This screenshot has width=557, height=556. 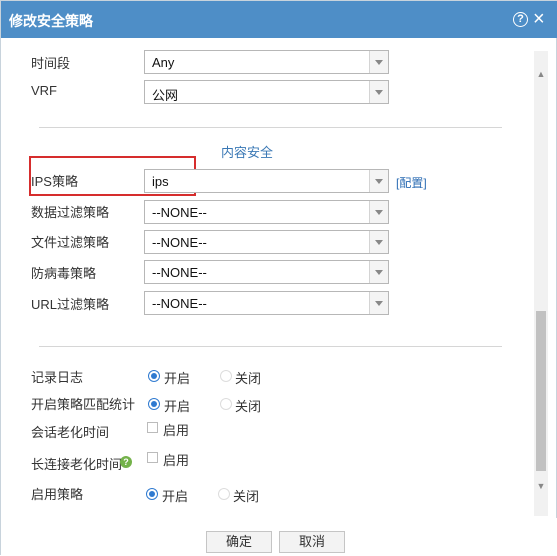 What do you see at coordinates (266, 62) in the screenshot?
I see `time-period-select: Any` at bounding box center [266, 62].